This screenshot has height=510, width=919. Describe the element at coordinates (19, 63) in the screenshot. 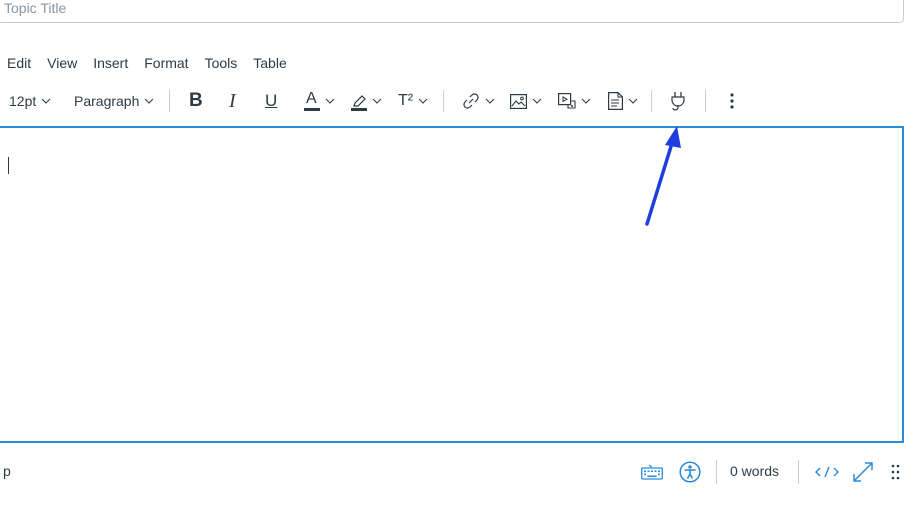

I see `menu-edit: Edit` at that location.